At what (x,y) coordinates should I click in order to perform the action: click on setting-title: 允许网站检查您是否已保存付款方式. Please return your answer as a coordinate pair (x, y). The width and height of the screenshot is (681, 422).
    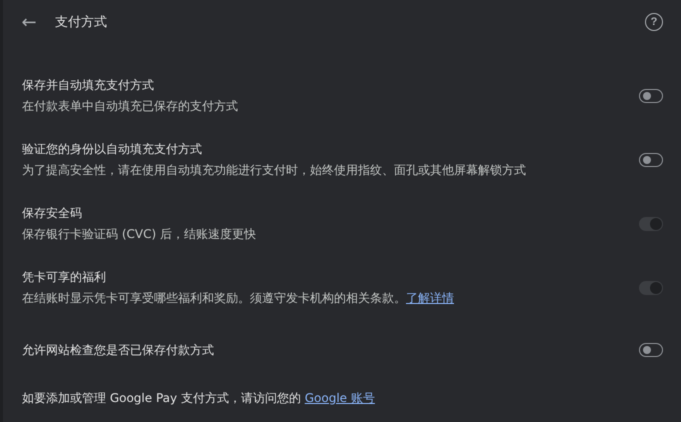
    Looking at the image, I should click on (118, 350).